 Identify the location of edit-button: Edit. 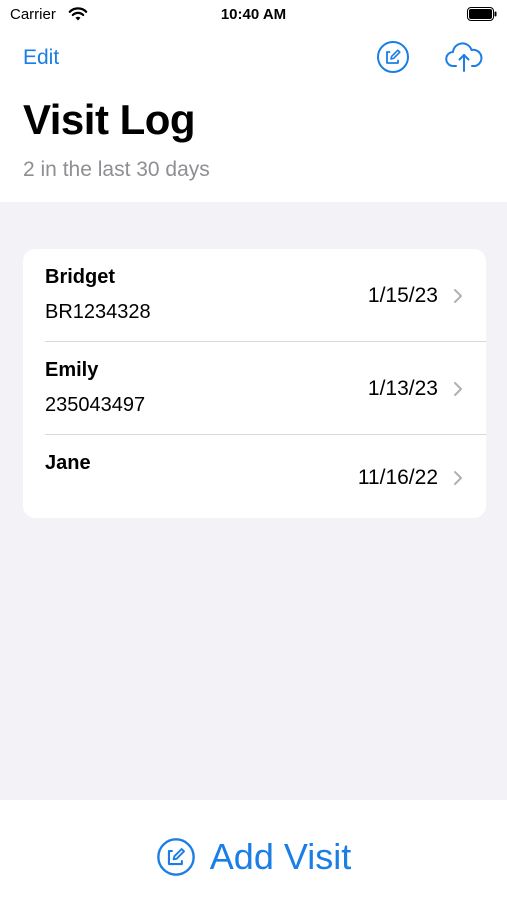
(41, 58).